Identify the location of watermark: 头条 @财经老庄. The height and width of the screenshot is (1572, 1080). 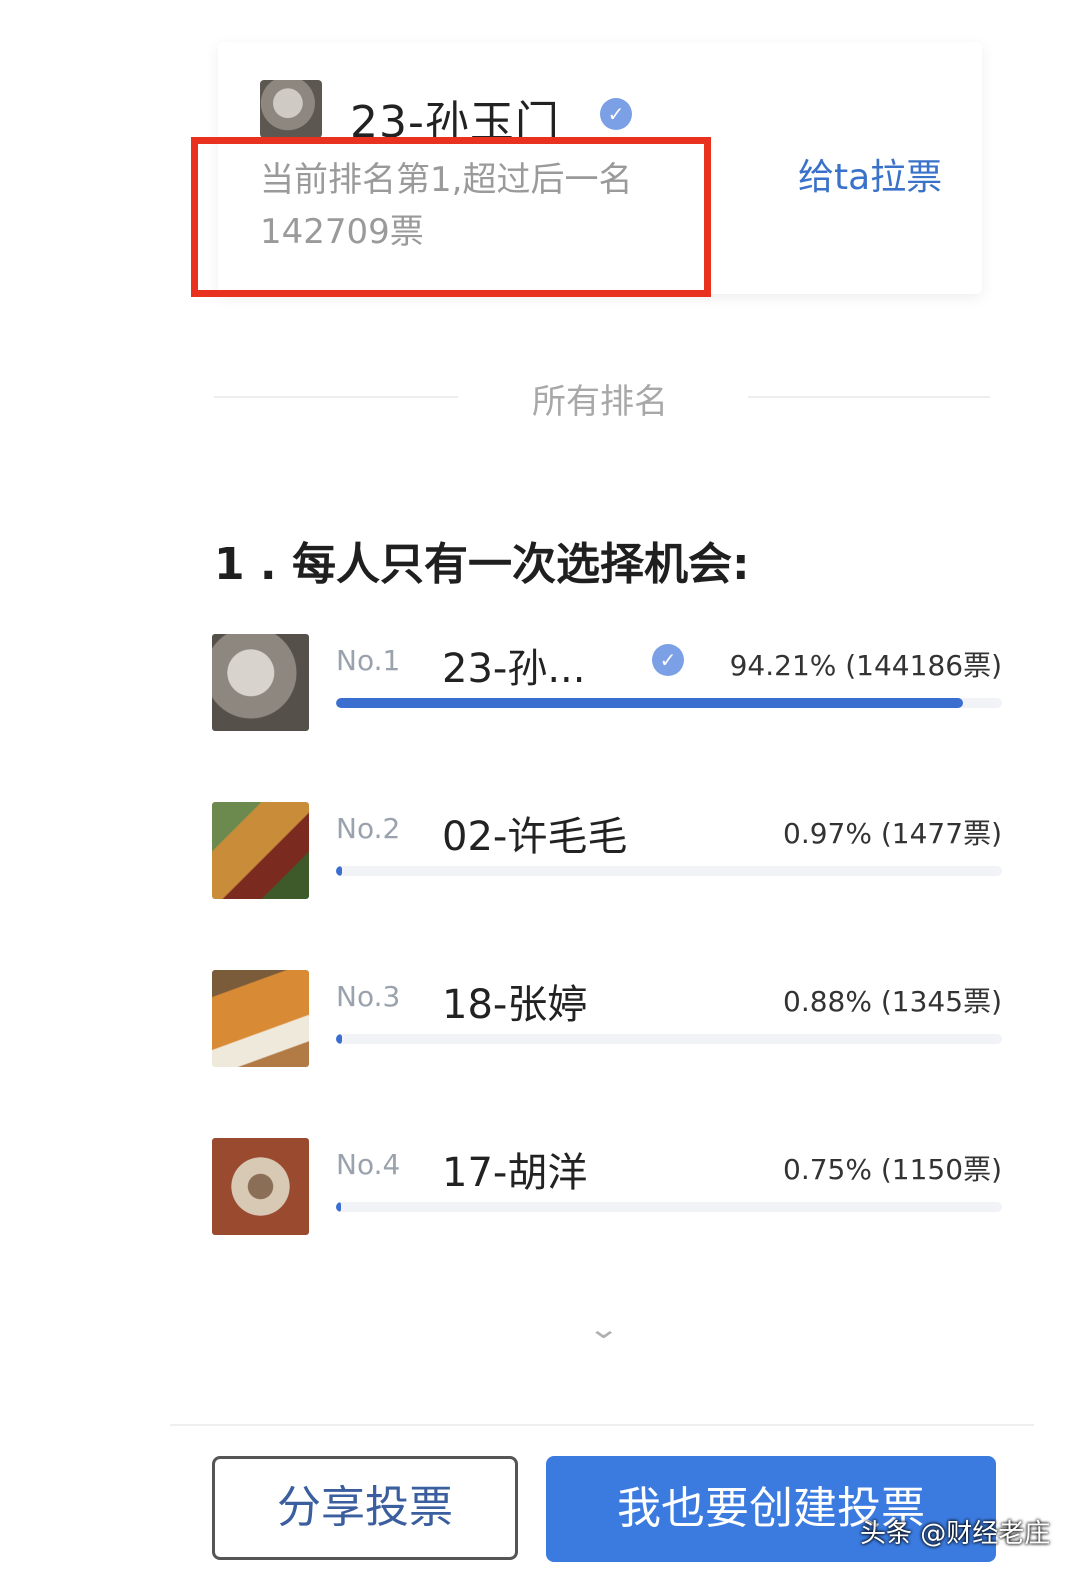
(955, 1534).